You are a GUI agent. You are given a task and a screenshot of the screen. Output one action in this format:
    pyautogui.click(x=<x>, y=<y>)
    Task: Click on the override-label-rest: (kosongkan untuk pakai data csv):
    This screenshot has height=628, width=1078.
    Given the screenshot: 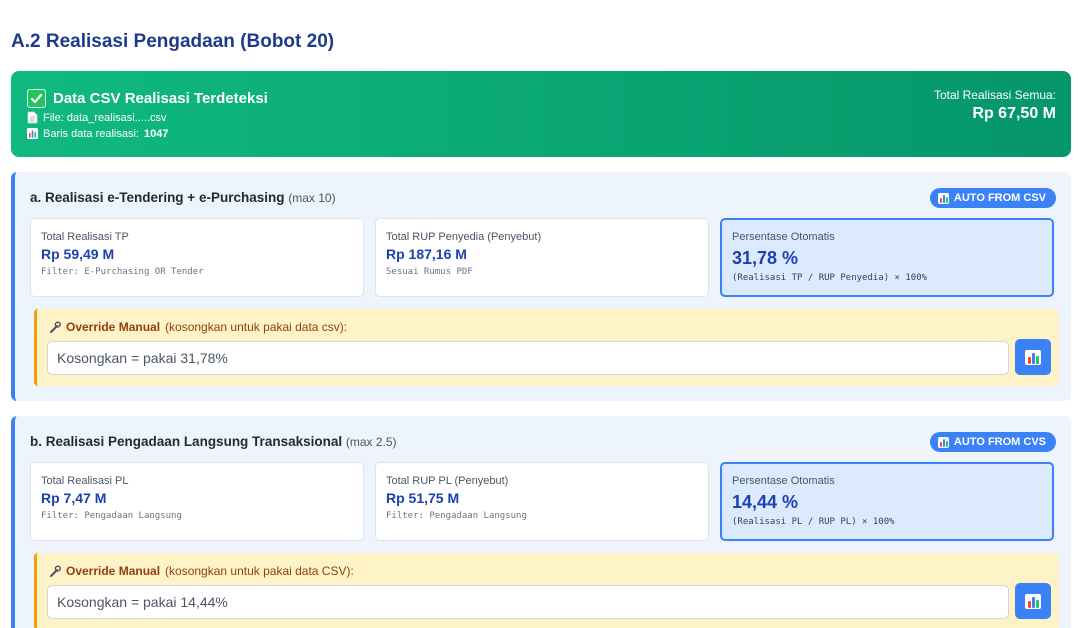 What is the action you would take?
    pyautogui.click(x=256, y=327)
    